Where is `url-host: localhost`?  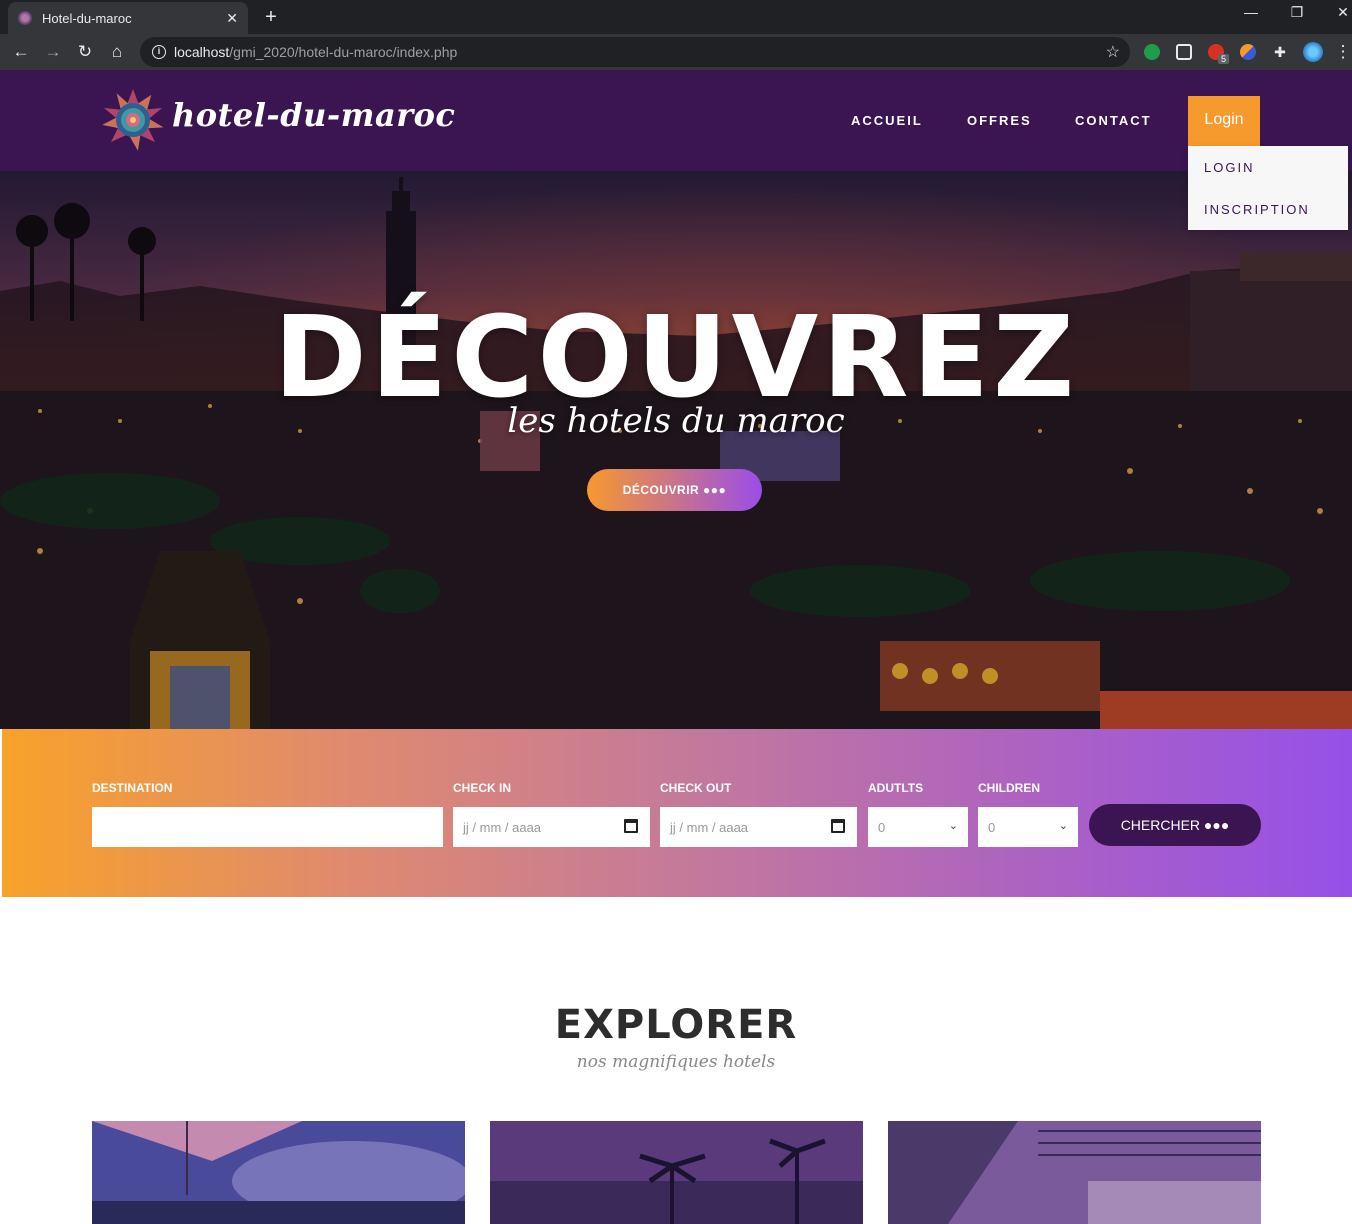
url-host: localhost is located at coordinates (202, 52).